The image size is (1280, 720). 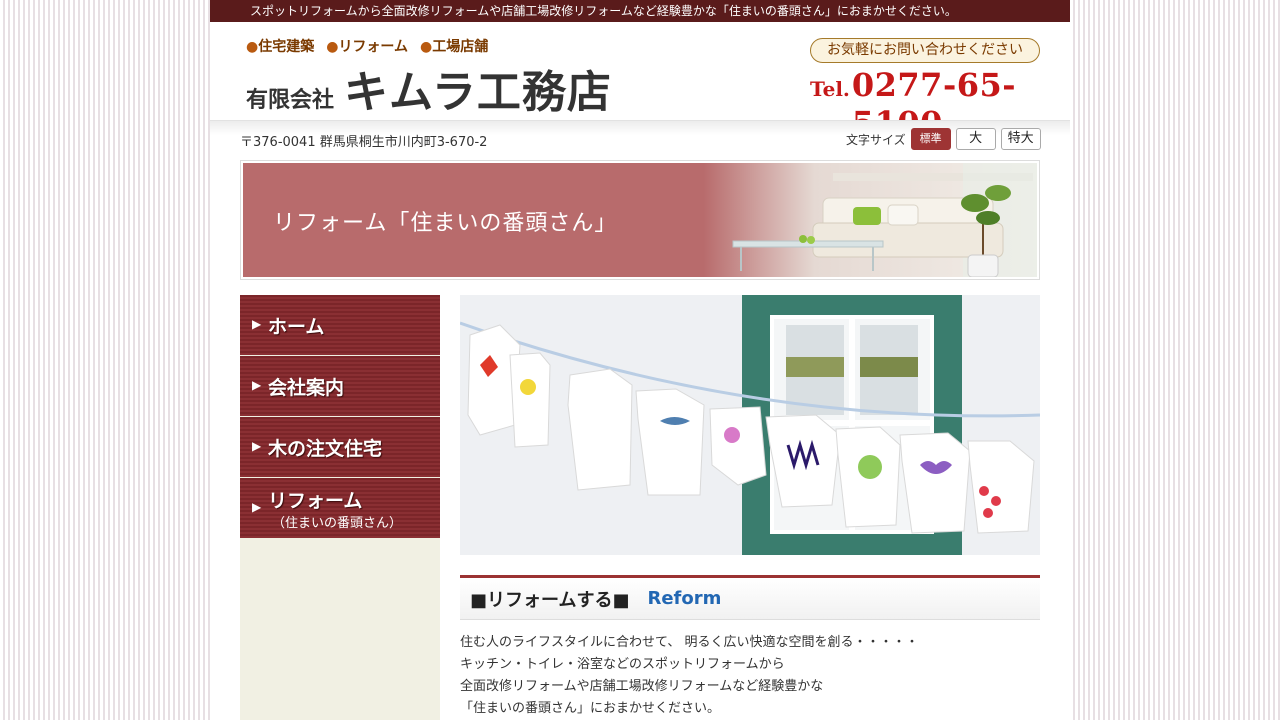 I want to click on nav-item-label: 木の注文住宅, so click(x=325, y=449).